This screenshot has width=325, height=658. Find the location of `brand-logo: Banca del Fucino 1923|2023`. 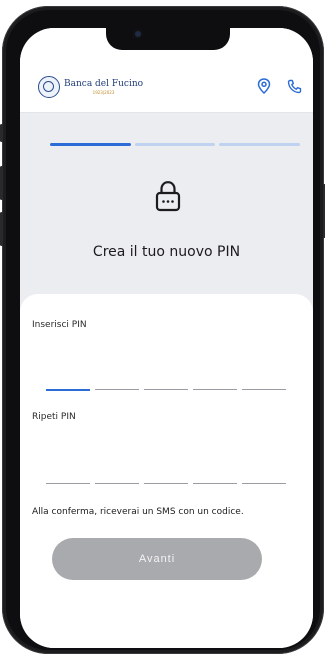

brand-logo: Banca del Fucino 1923|2023 is located at coordinates (90, 87).